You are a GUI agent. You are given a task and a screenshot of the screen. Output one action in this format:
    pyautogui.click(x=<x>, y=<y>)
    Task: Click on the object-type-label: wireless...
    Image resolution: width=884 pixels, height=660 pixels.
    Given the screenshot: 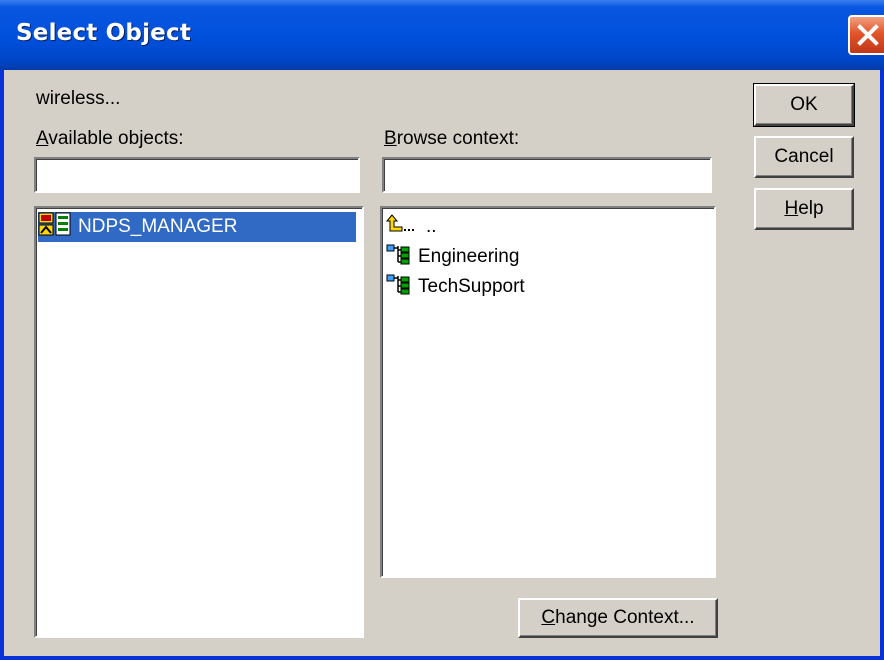 What is the action you would take?
    pyautogui.click(x=78, y=98)
    